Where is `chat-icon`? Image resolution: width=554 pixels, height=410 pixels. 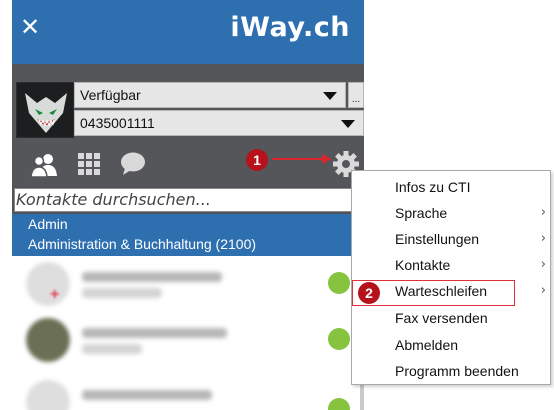 chat-icon is located at coordinates (133, 164).